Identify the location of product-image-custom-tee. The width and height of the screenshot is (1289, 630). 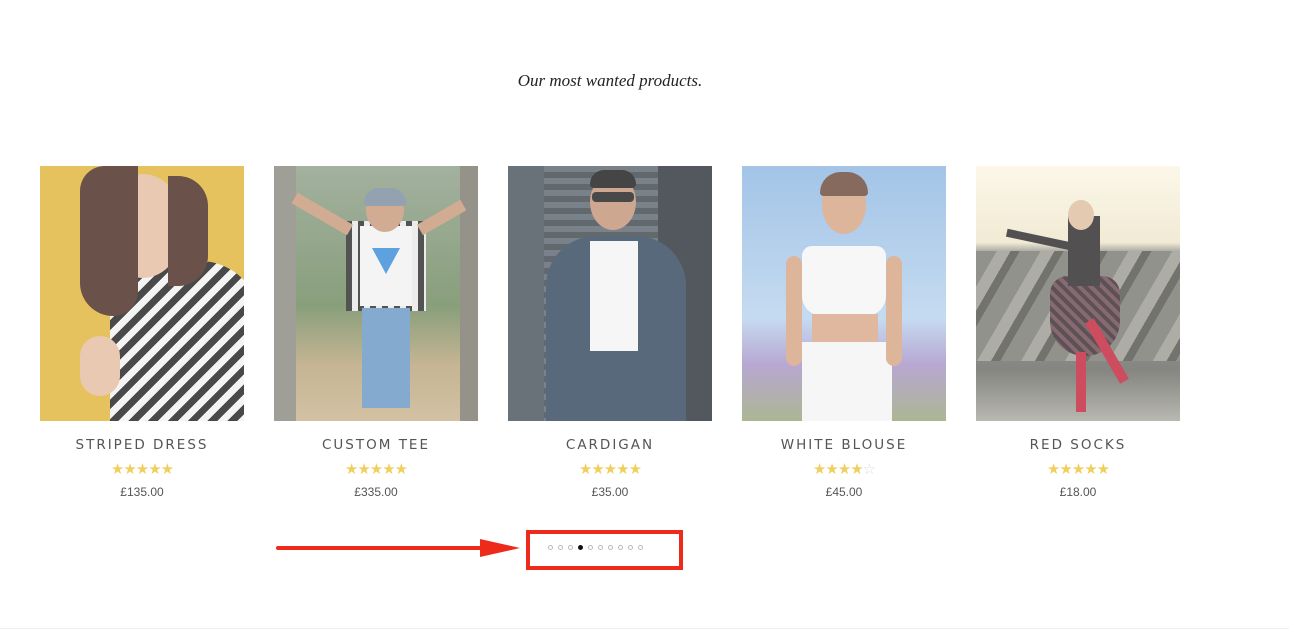
(376, 293).